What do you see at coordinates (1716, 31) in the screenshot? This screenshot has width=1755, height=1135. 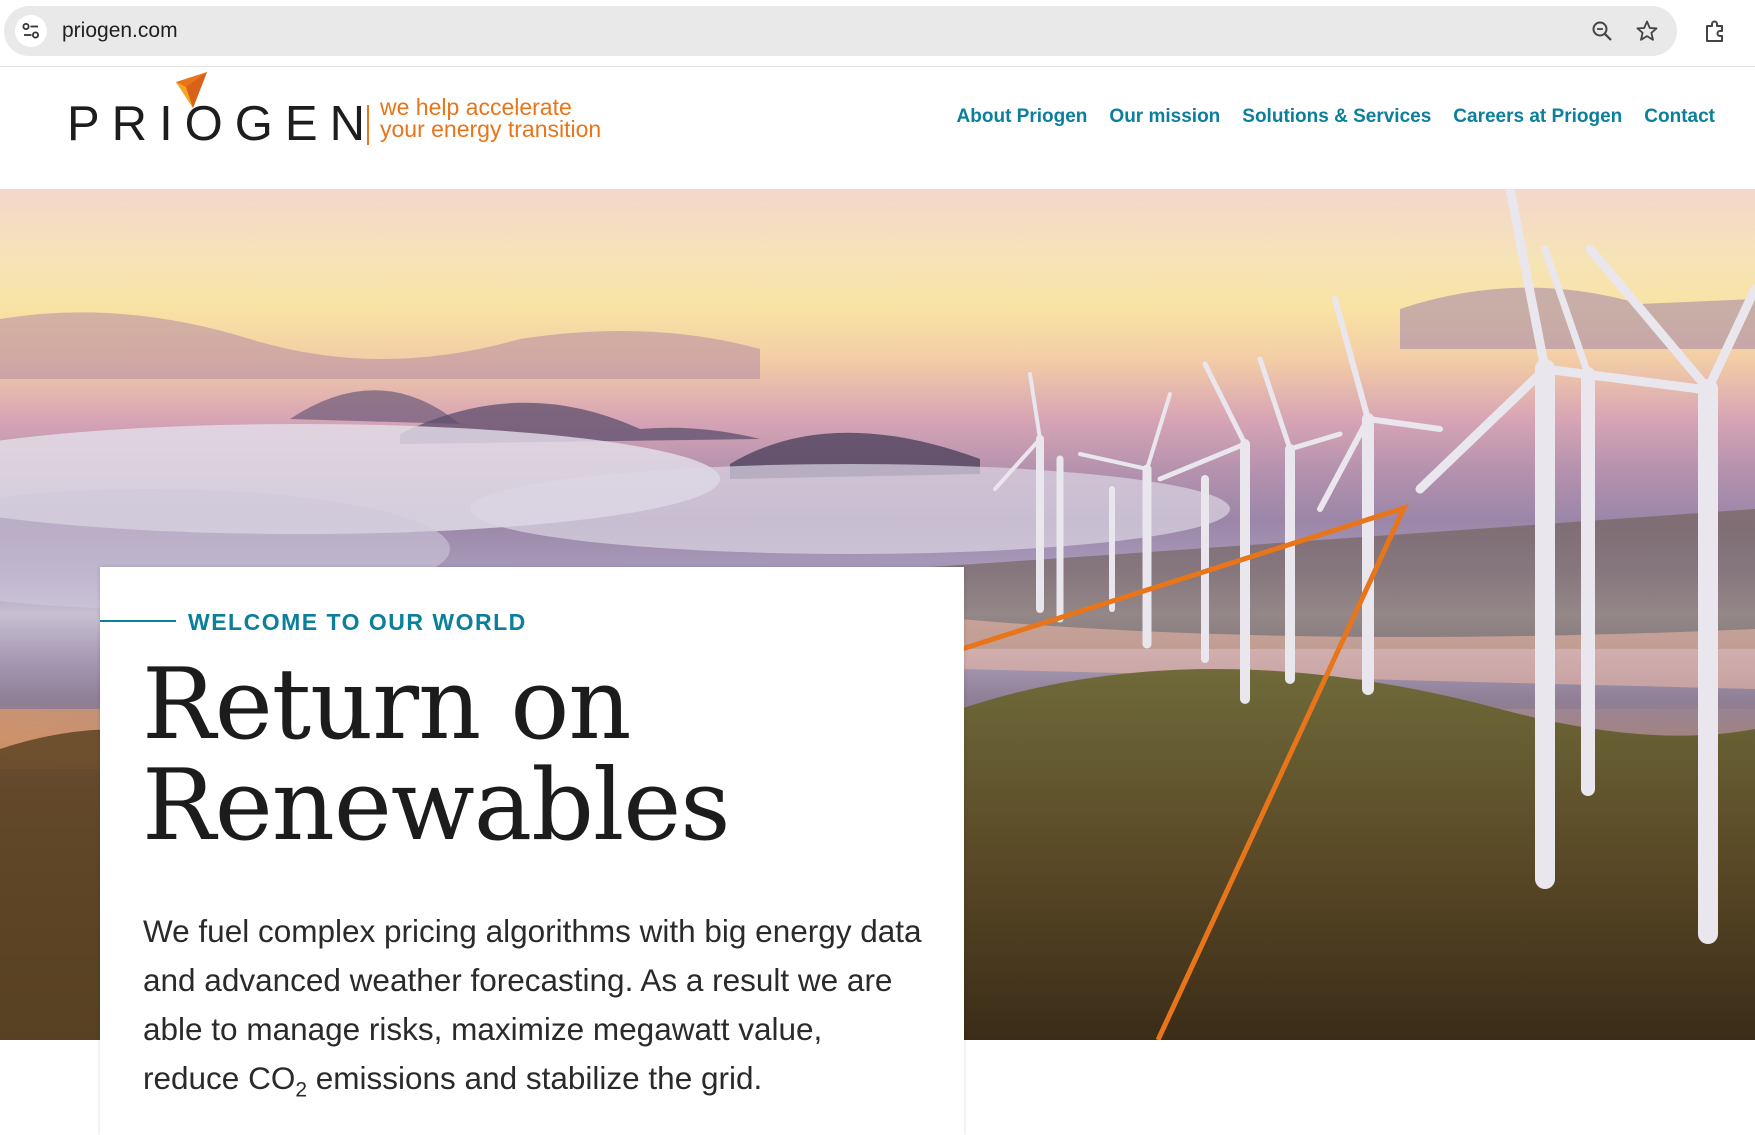 I see `extensions-icon` at bounding box center [1716, 31].